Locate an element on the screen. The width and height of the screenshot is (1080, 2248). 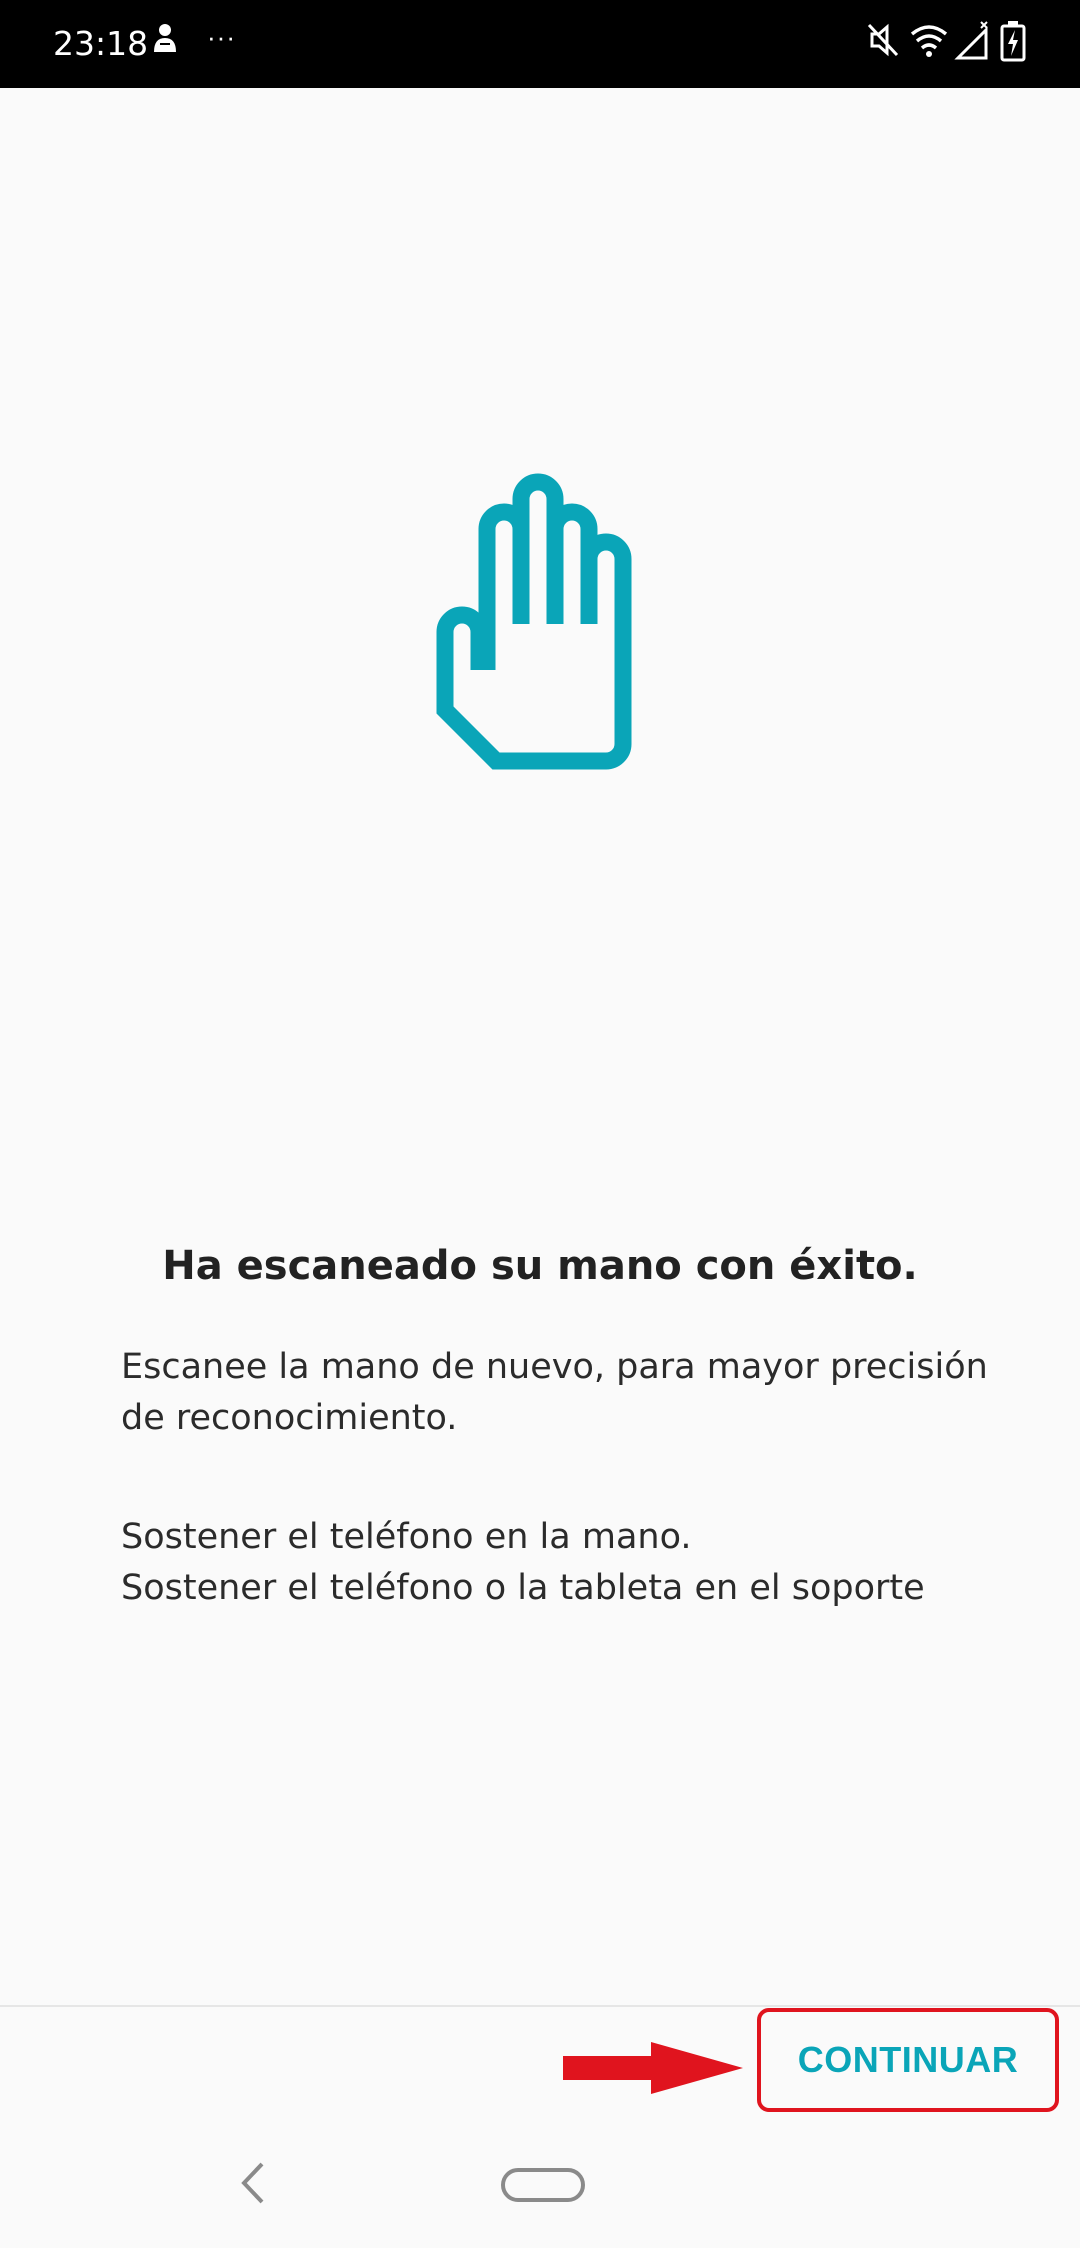
wifi-icon is located at coordinates (929, 41).